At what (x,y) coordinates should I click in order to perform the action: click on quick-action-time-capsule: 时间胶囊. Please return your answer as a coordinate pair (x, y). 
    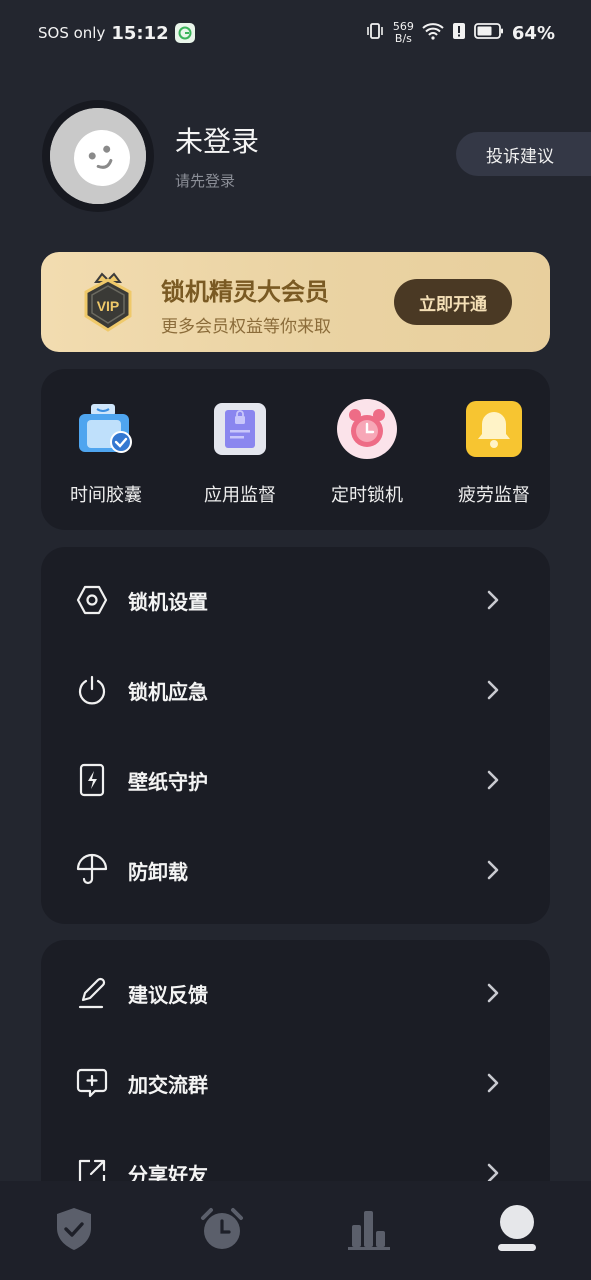
    Looking at the image, I should click on (106, 454).